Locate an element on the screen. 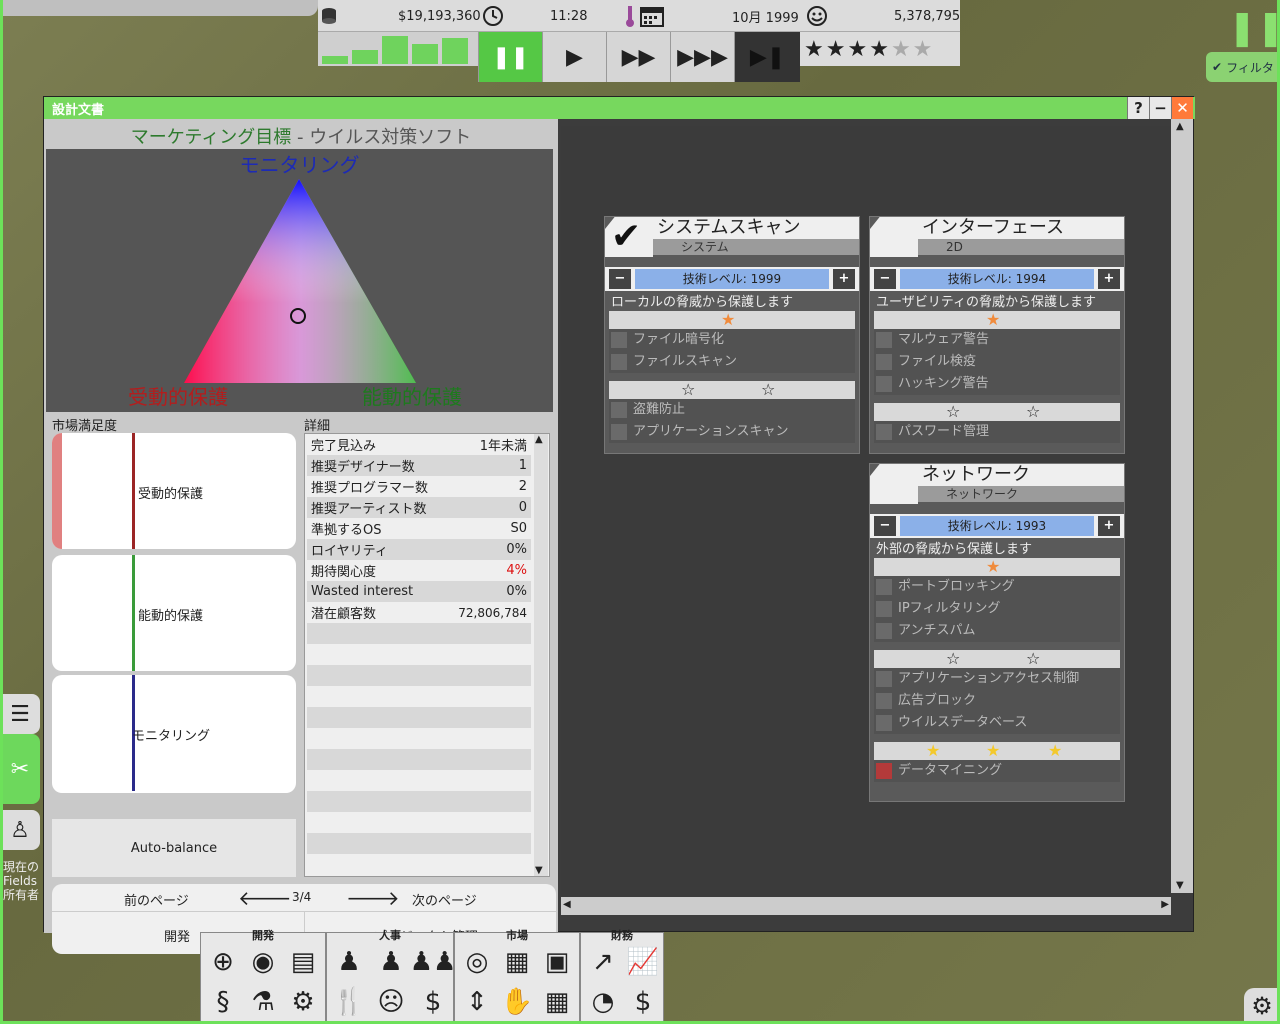 This screenshot has height=1024, width=1280. arrow-right-icon: 🡒 is located at coordinates (373, 898).